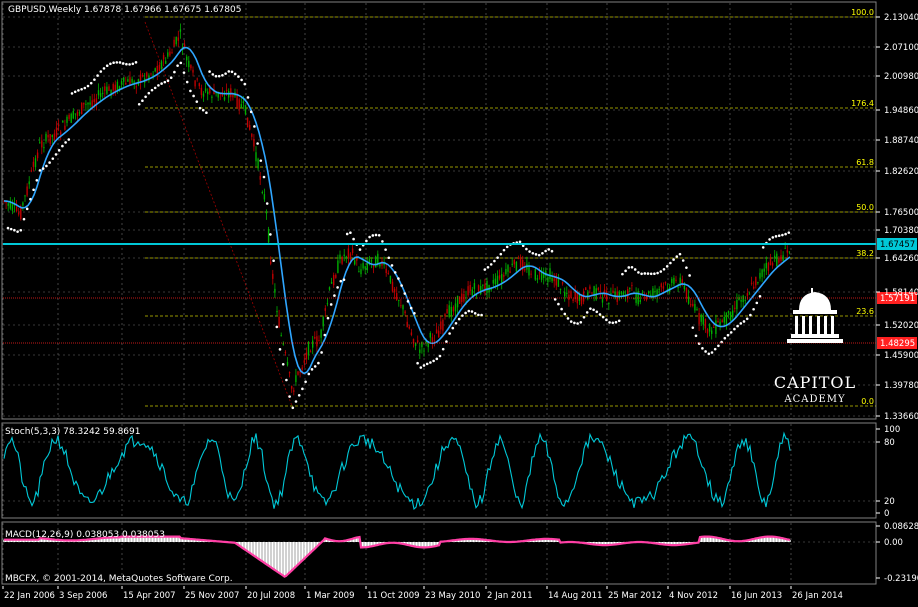 Image resolution: width=918 pixels, height=607 pixels. I want to click on fib-level-label: 38.2, so click(865, 253).